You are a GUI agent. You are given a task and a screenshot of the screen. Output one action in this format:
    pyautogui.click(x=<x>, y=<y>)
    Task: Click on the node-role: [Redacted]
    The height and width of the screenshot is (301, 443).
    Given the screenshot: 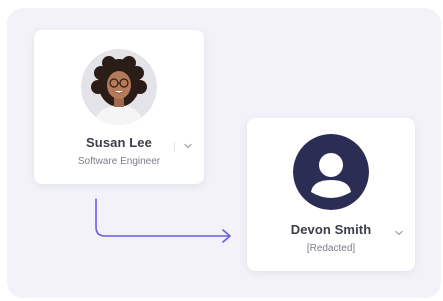 What is the action you would take?
    pyautogui.click(x=331, y=248)
    